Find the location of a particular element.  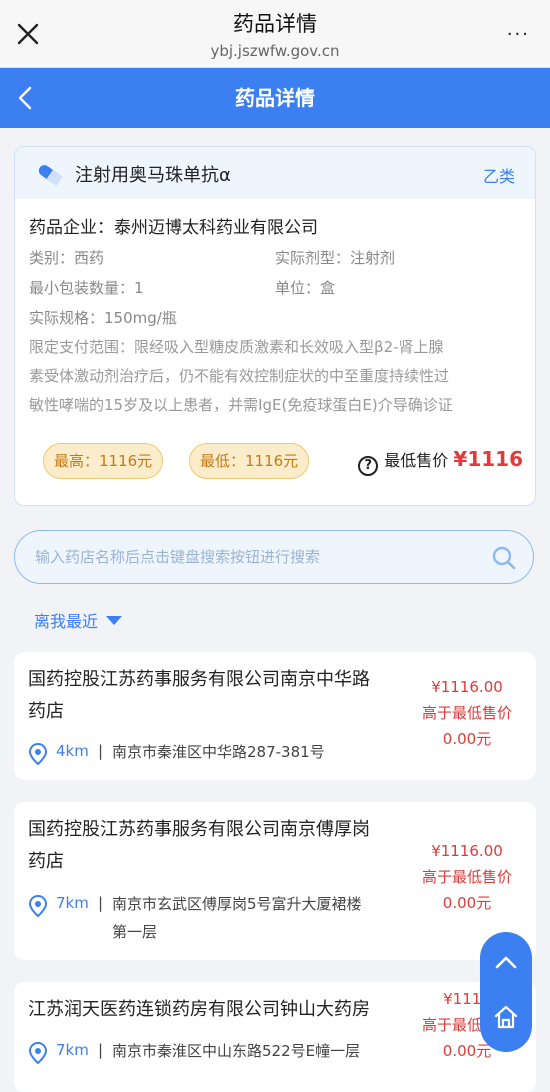

drug-company: 药品企业：泰州迈博太科药业有限公司 is located at coordinates (173, 228).